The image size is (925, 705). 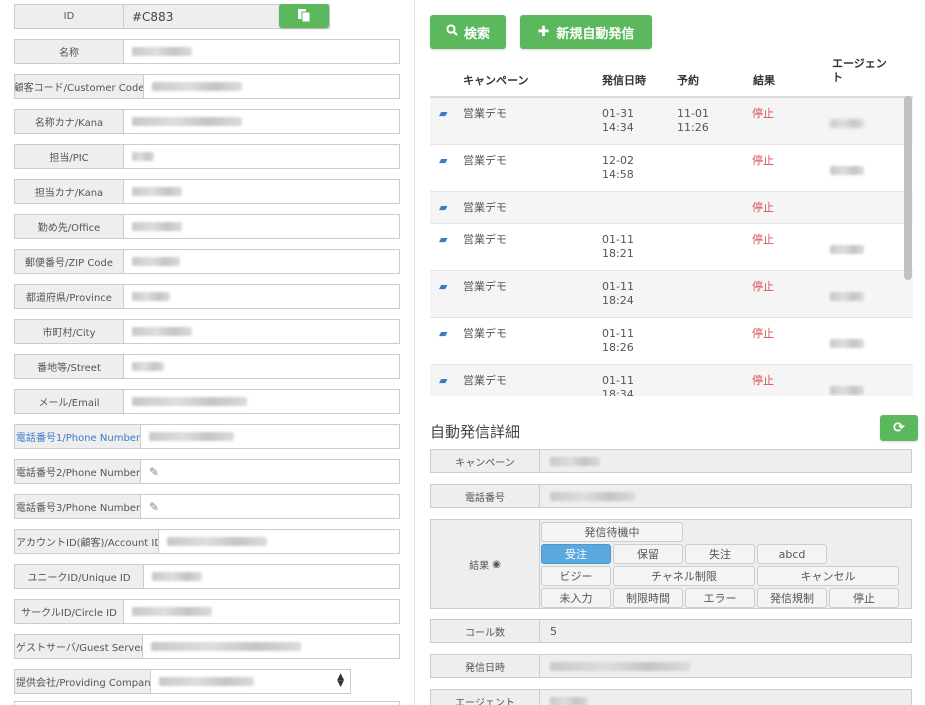 What do you see at coordinates (688, 80) in the screenshot?
I see `col-reservation: 予約` at bounding box center [688, 80].